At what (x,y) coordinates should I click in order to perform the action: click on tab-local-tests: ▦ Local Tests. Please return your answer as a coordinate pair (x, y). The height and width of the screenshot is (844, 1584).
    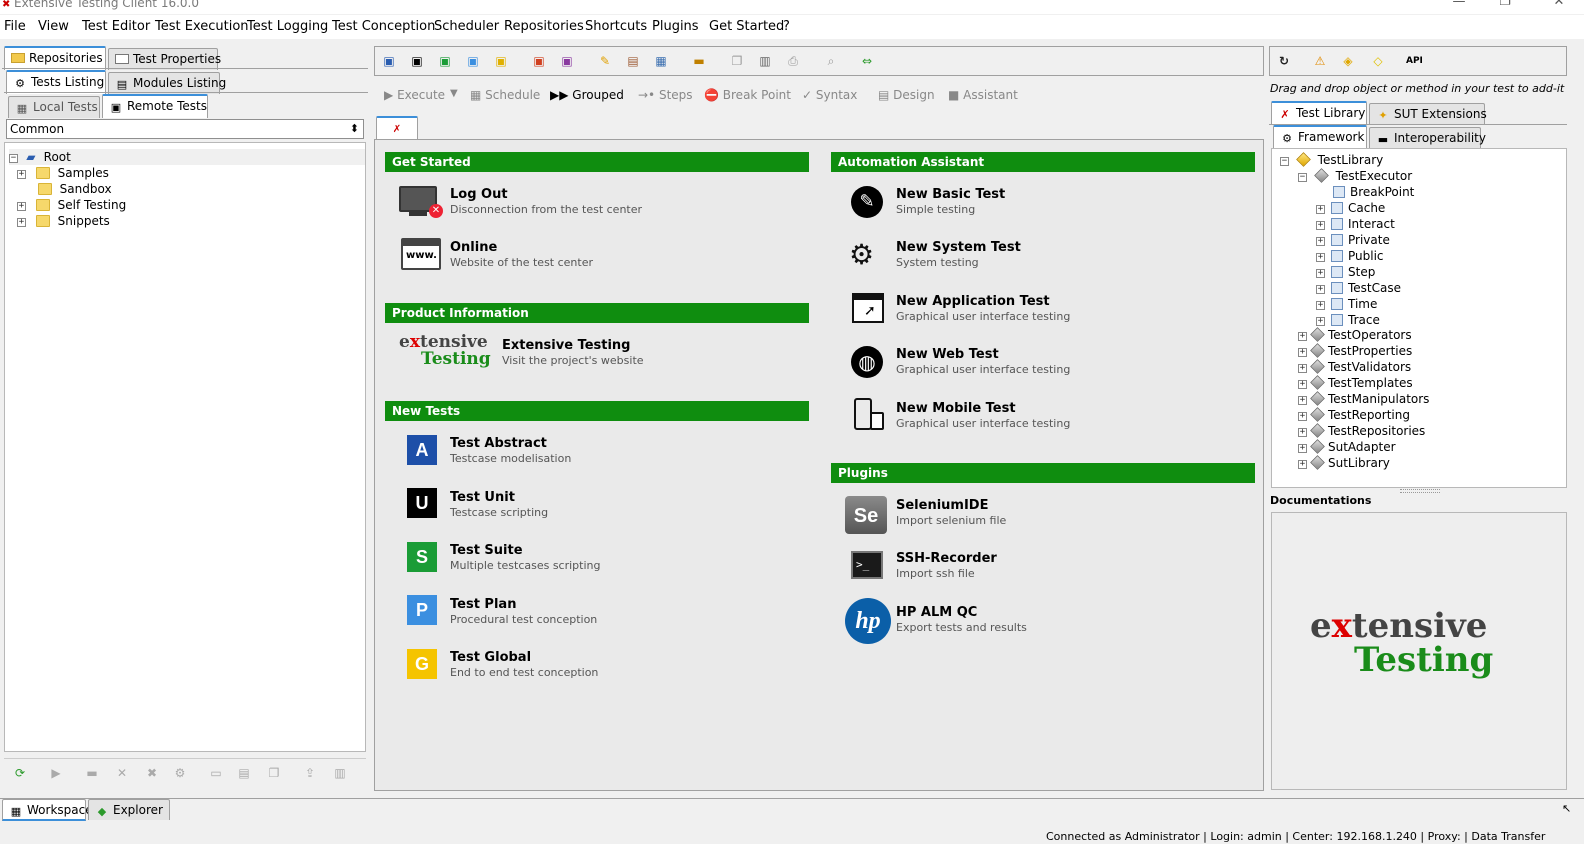
    Looking at the image, I should click on (54, 107).